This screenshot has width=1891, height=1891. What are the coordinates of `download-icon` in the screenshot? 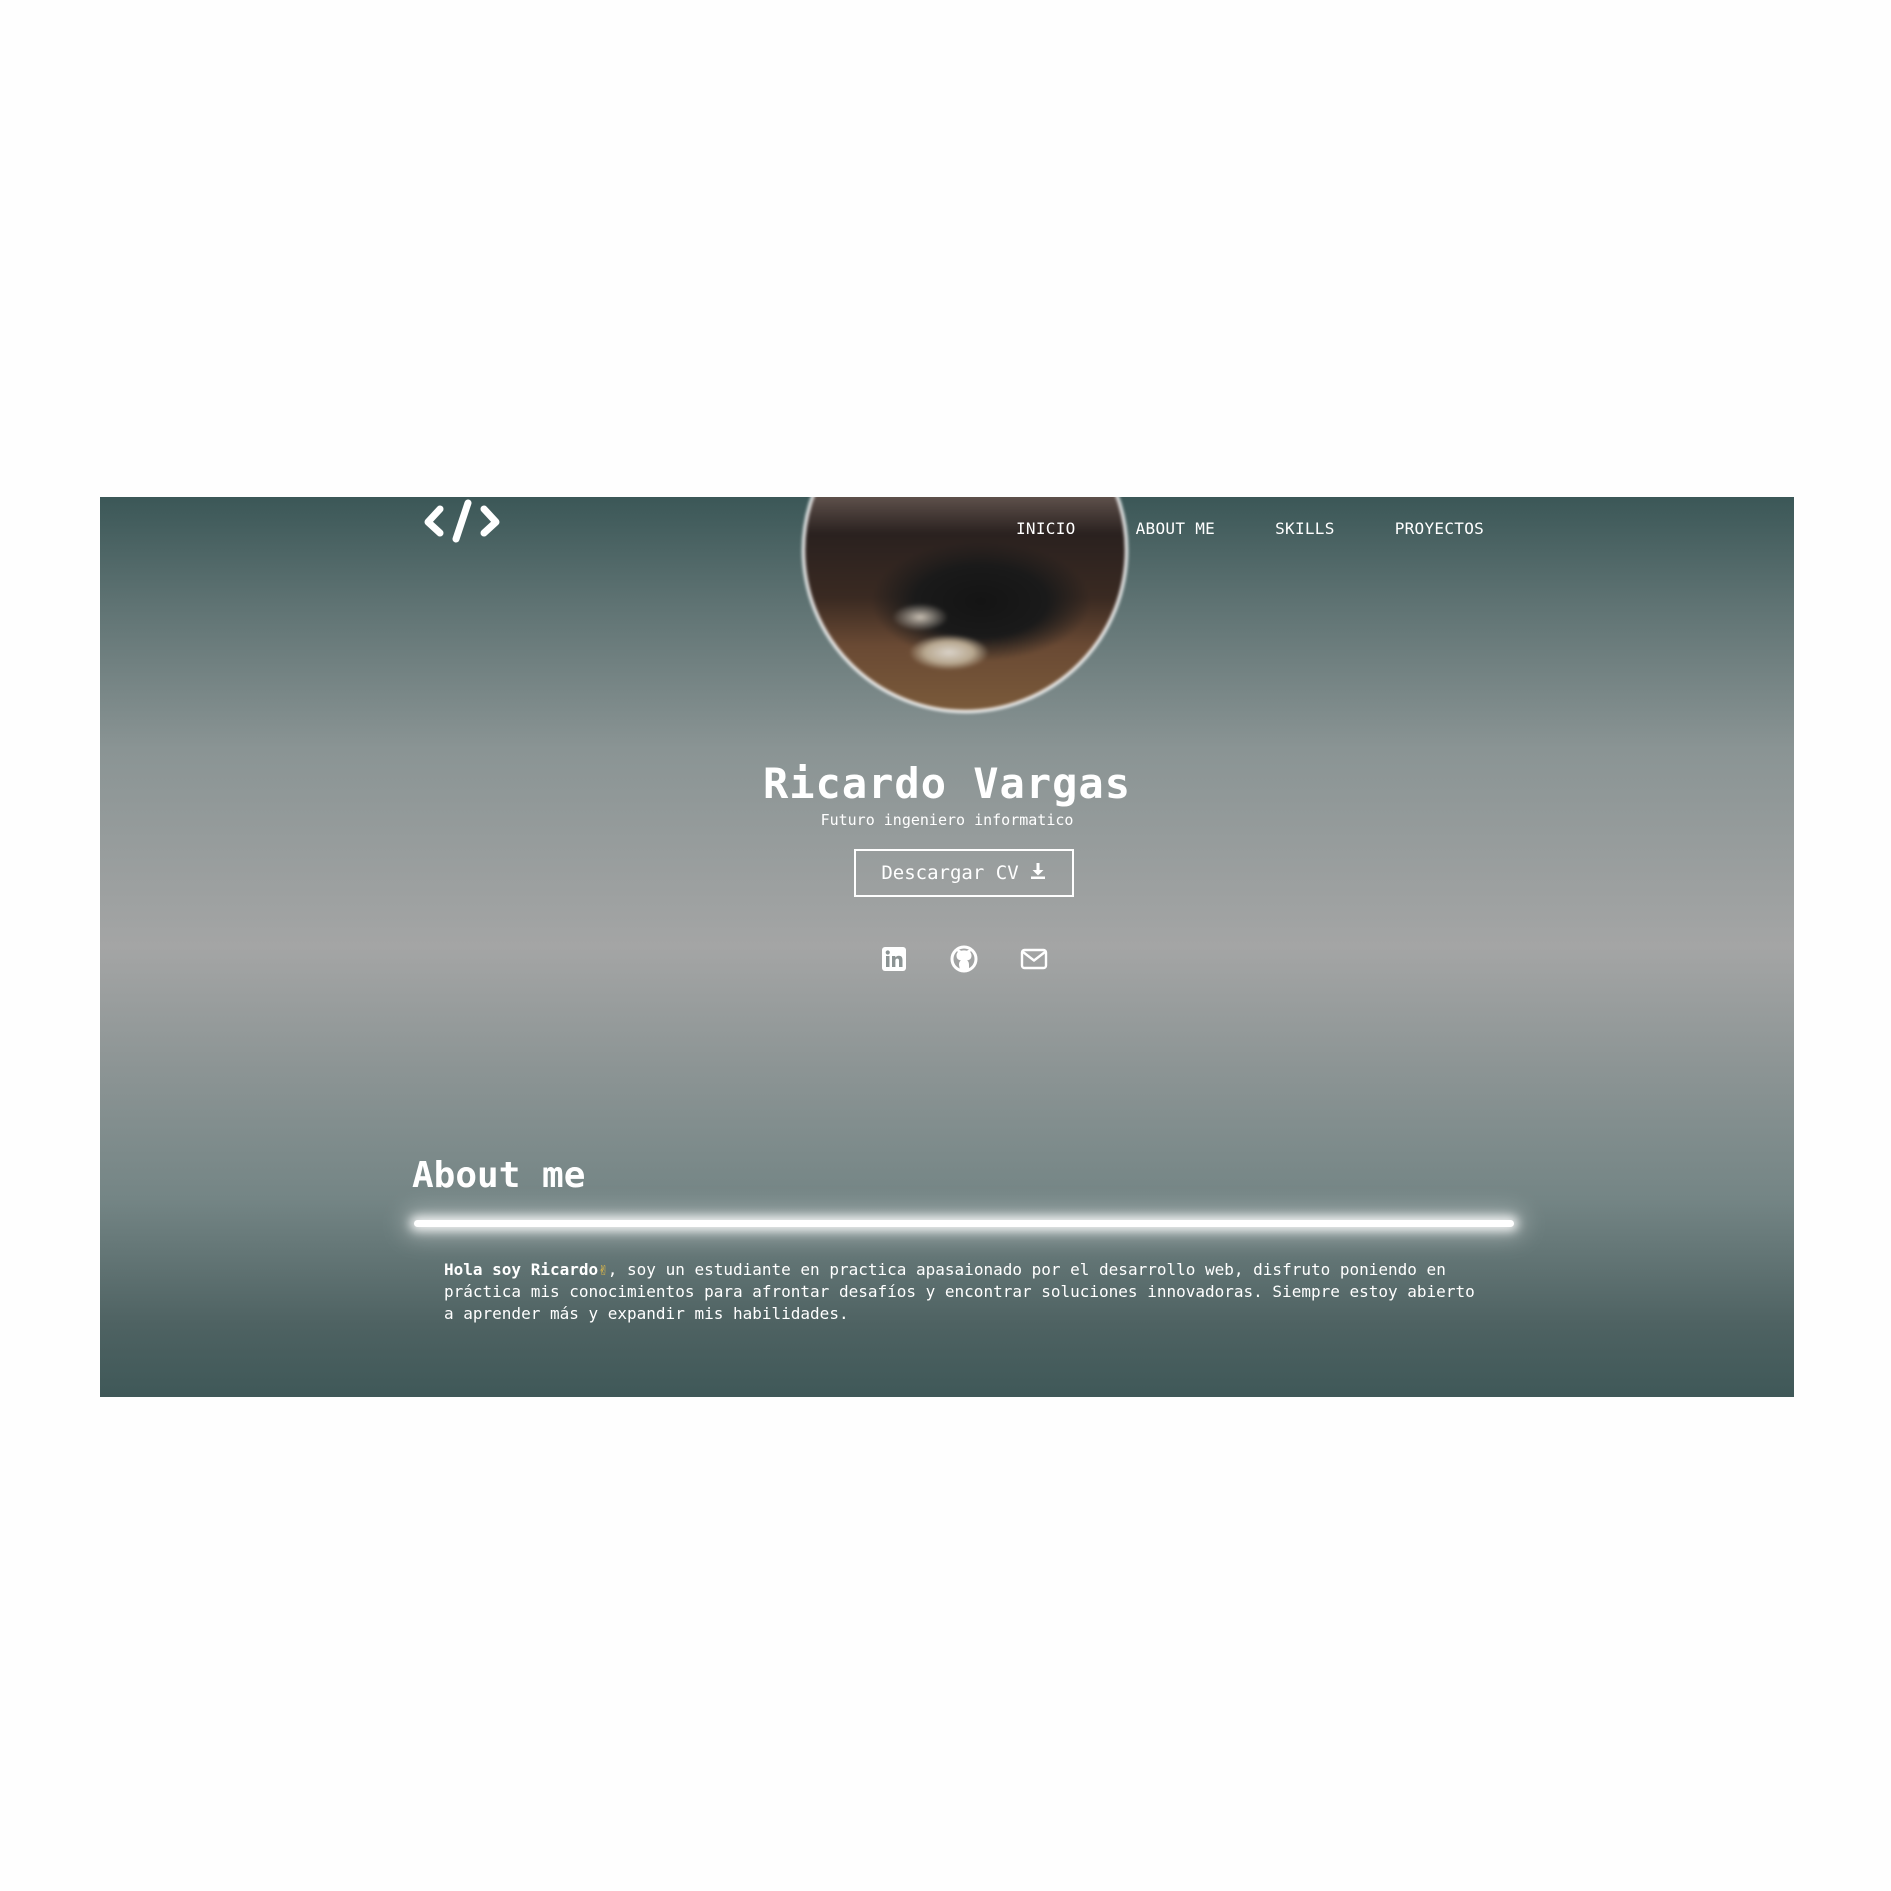 It's located at (1038, 873).